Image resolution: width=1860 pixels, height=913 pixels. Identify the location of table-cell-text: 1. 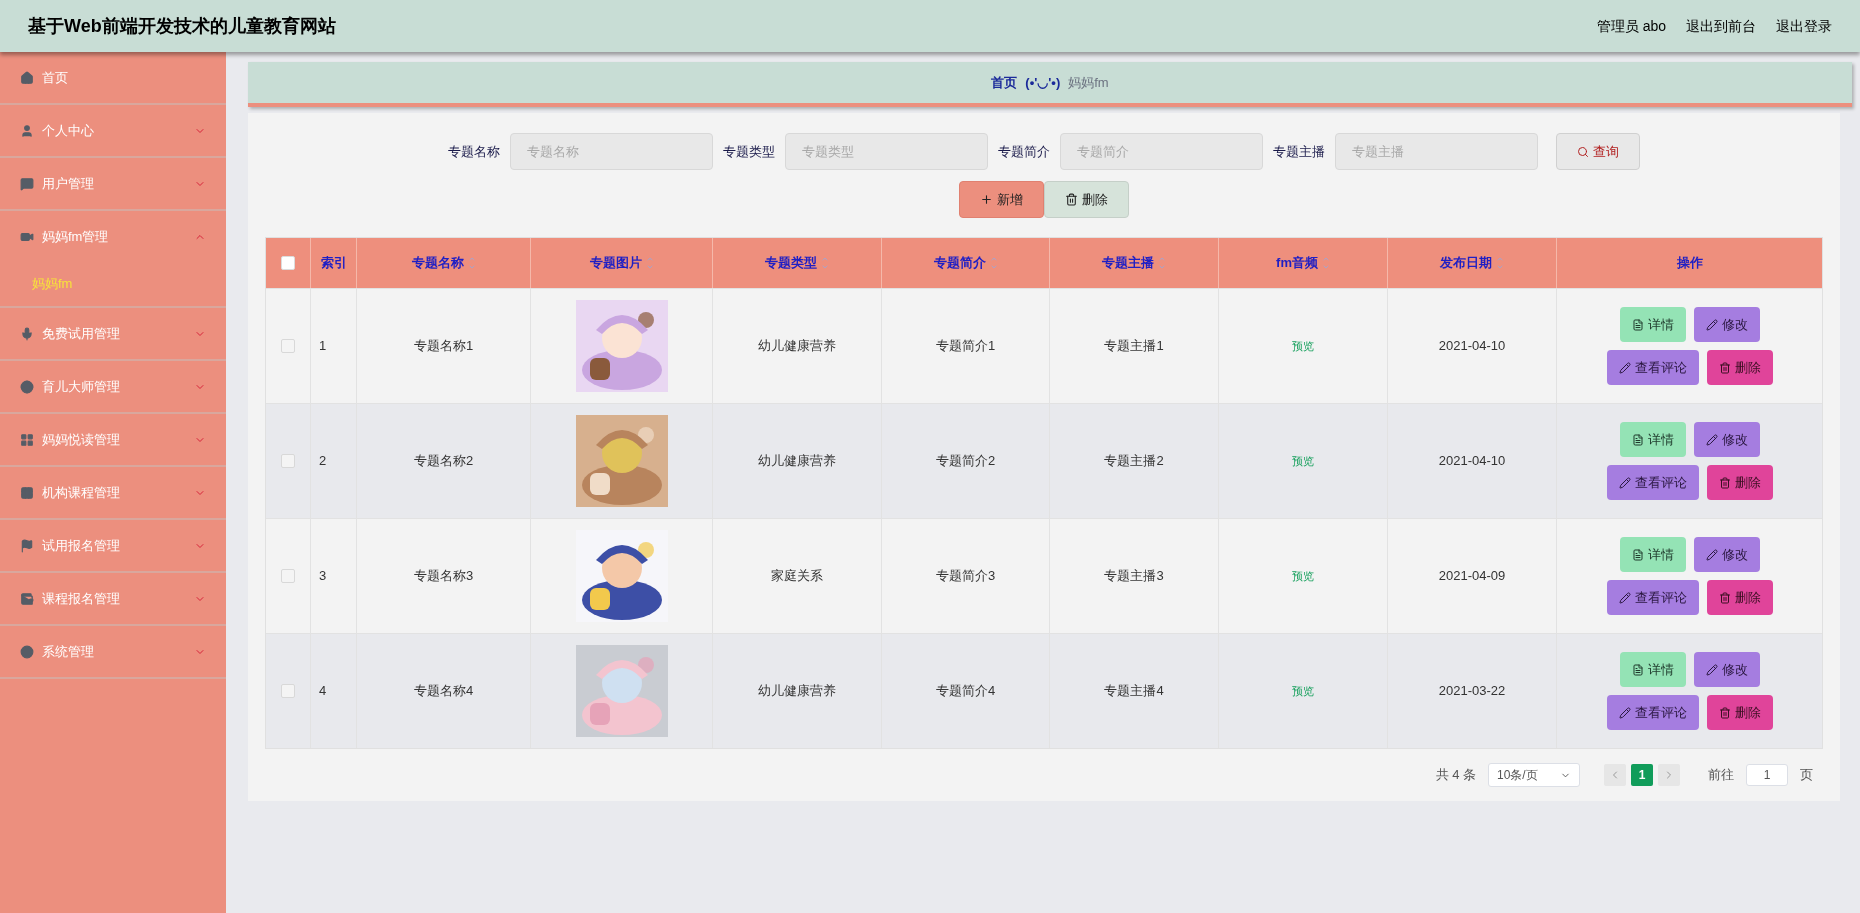
(323, 346).